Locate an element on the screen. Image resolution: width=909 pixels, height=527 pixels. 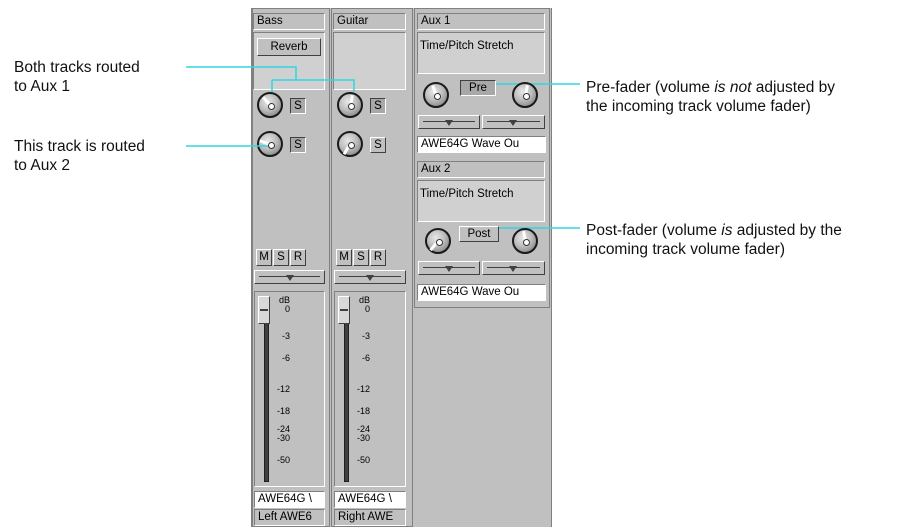
send-solo-button-bass-1: S is located at coordinates (298, 106).